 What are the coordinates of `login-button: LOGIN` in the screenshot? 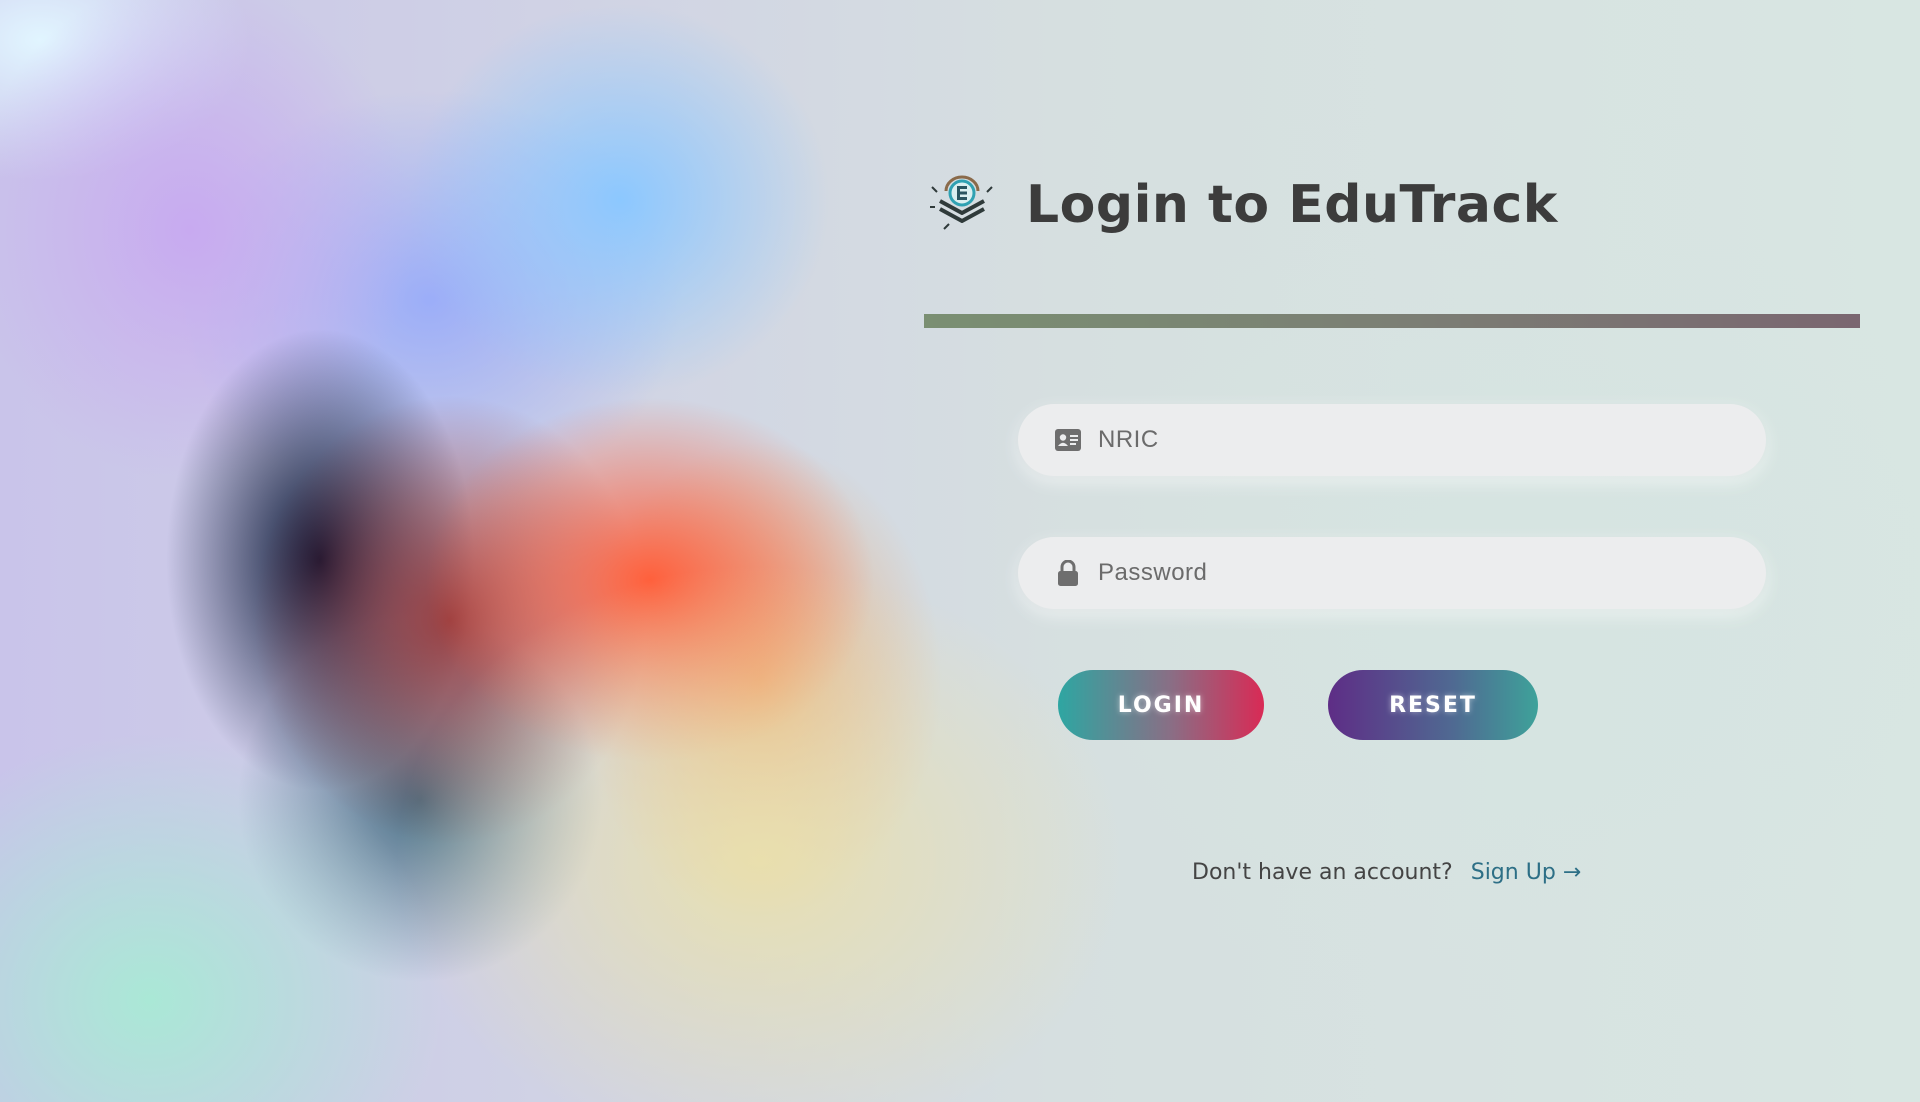 It's located at (1161, 705).